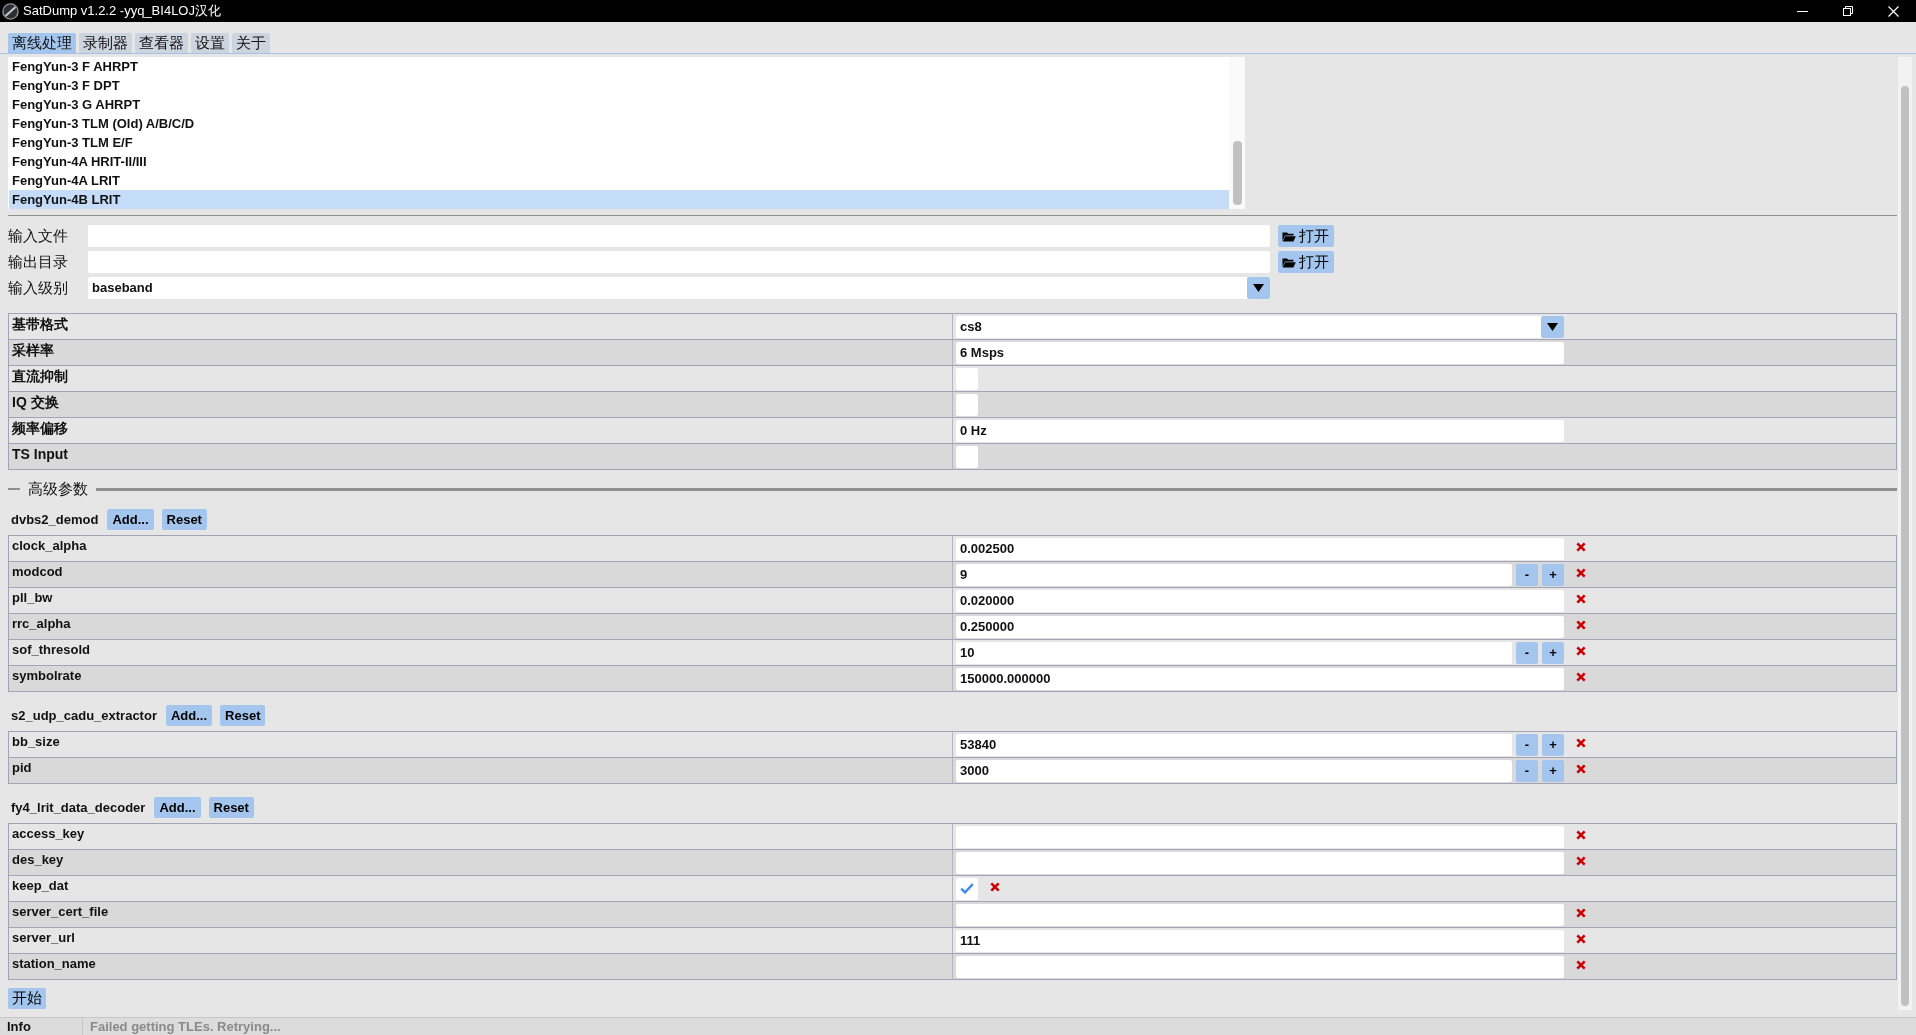 The width and height of the screenshot is (1916, 1035). What do you see at coordinates (40, 428) in the screenshot?
I see `parameter-label: 频率偏移` at bounding box center [40, 428].